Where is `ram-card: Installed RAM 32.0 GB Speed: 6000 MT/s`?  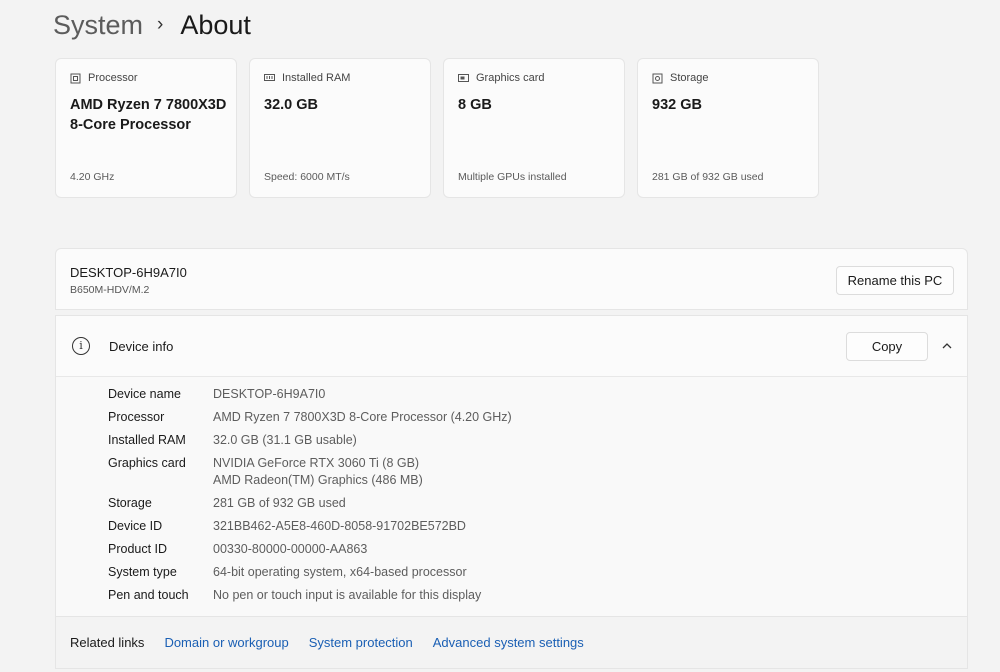
ram-card: Installed RAM 32.0 GB Speed: 6000 MT/s is located at coordinates (340, 128).